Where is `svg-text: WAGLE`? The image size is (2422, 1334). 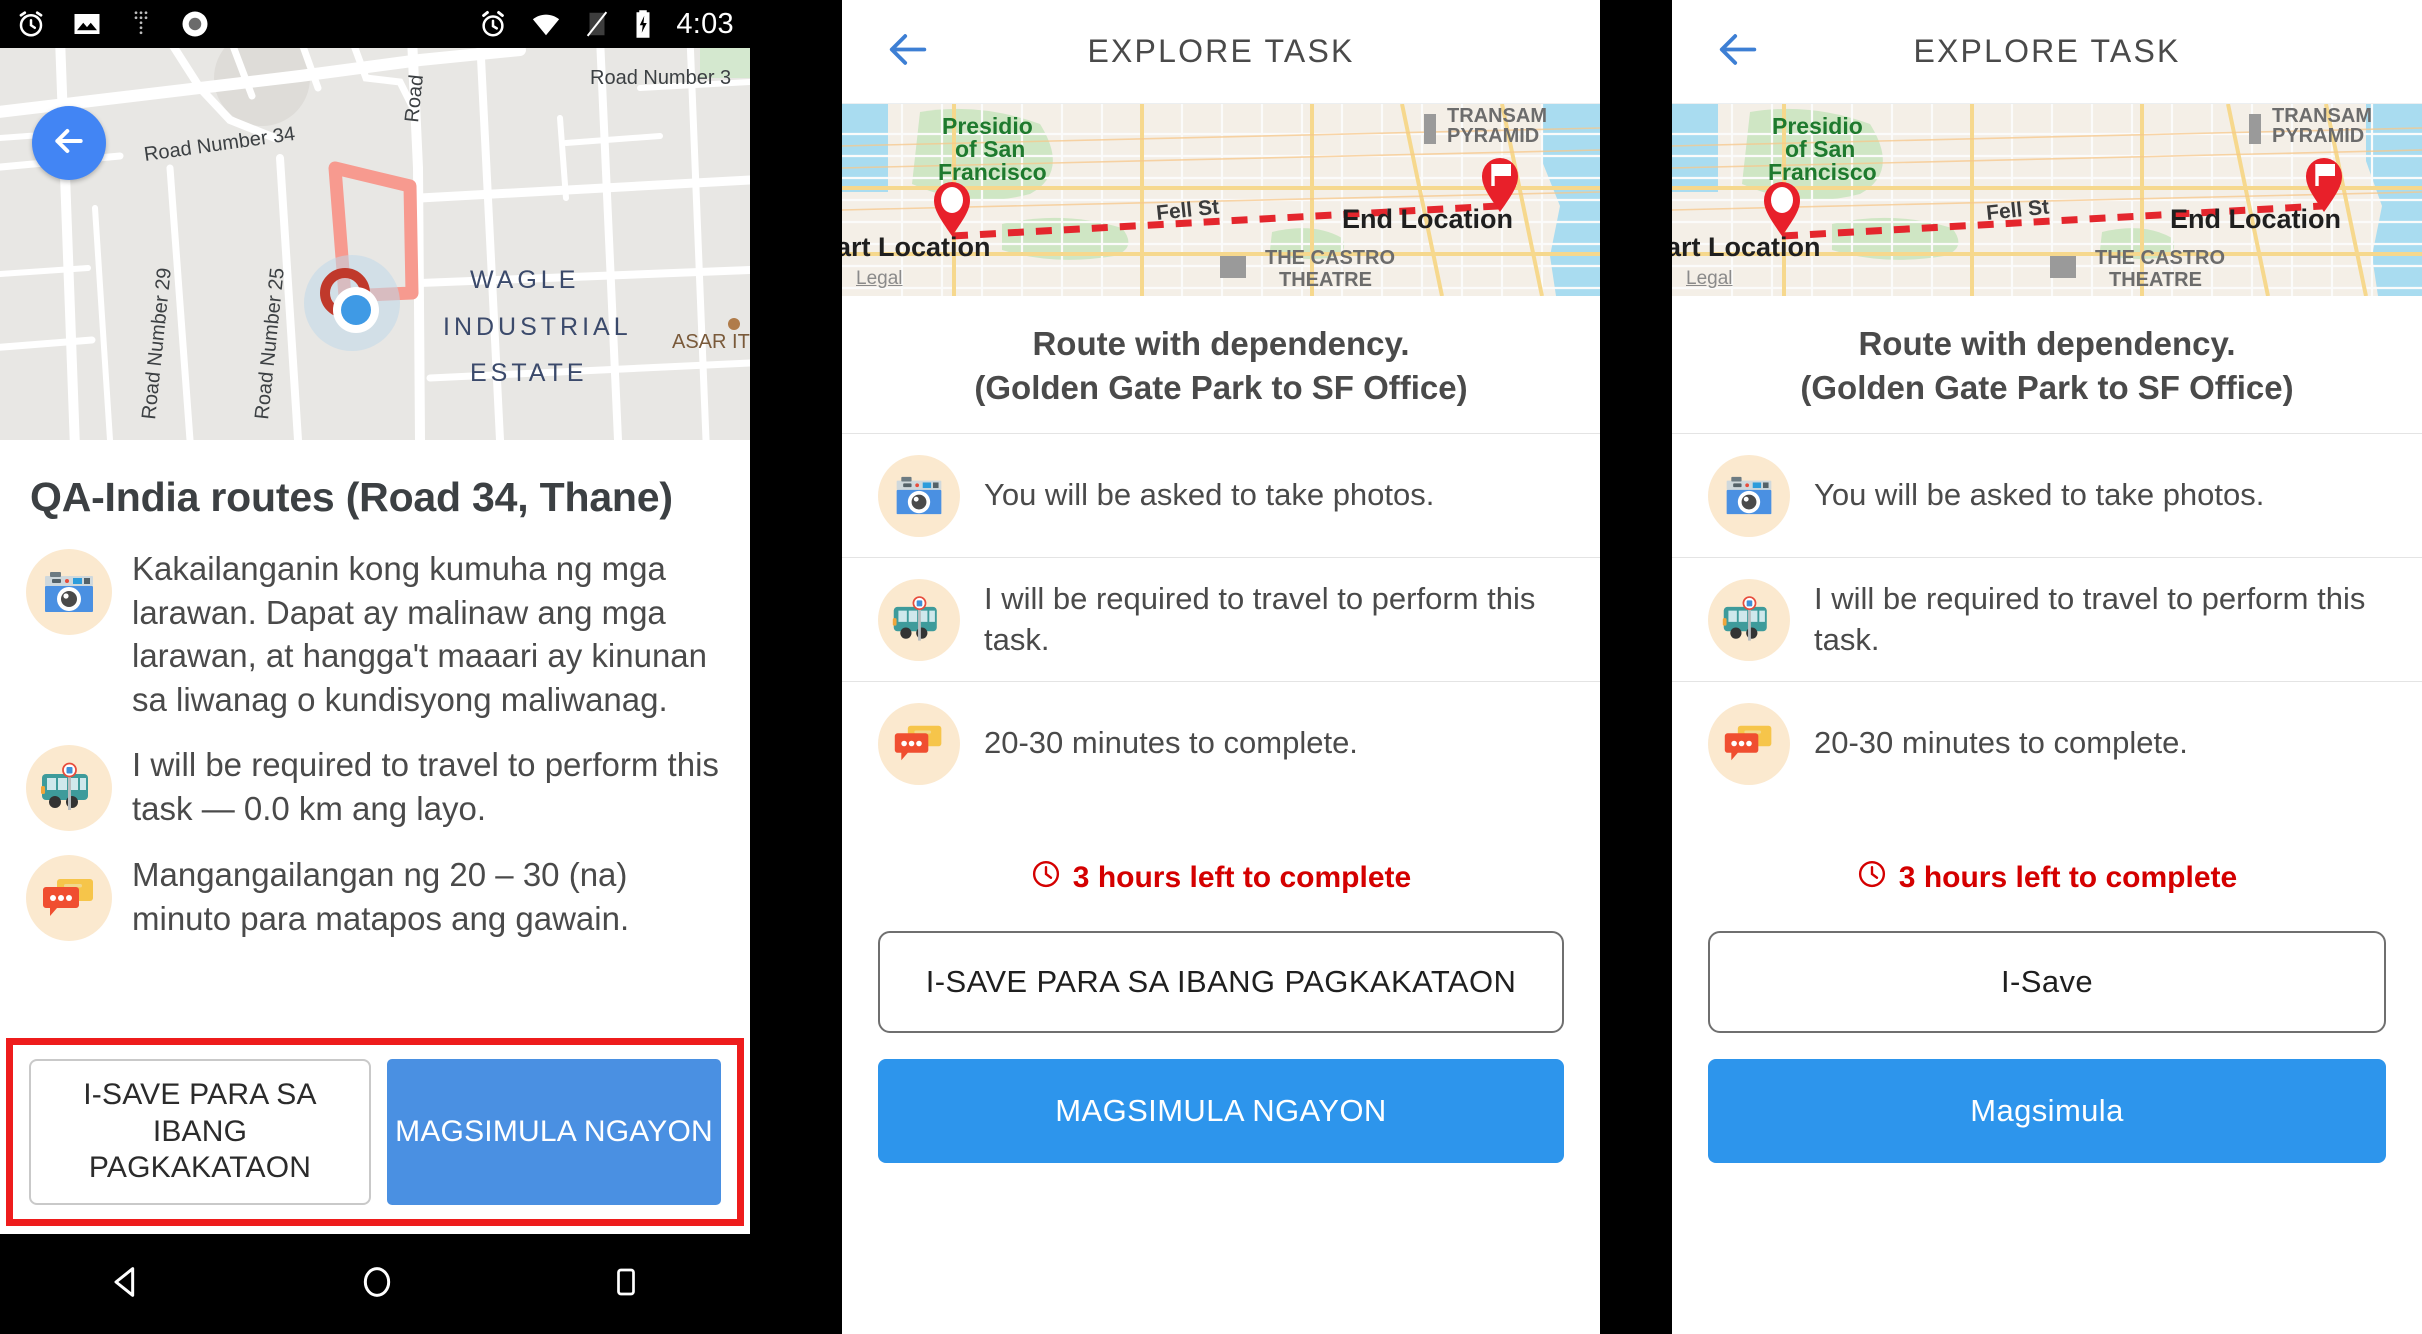 svg-text: WAGLE is located at coordinates (524, 280).